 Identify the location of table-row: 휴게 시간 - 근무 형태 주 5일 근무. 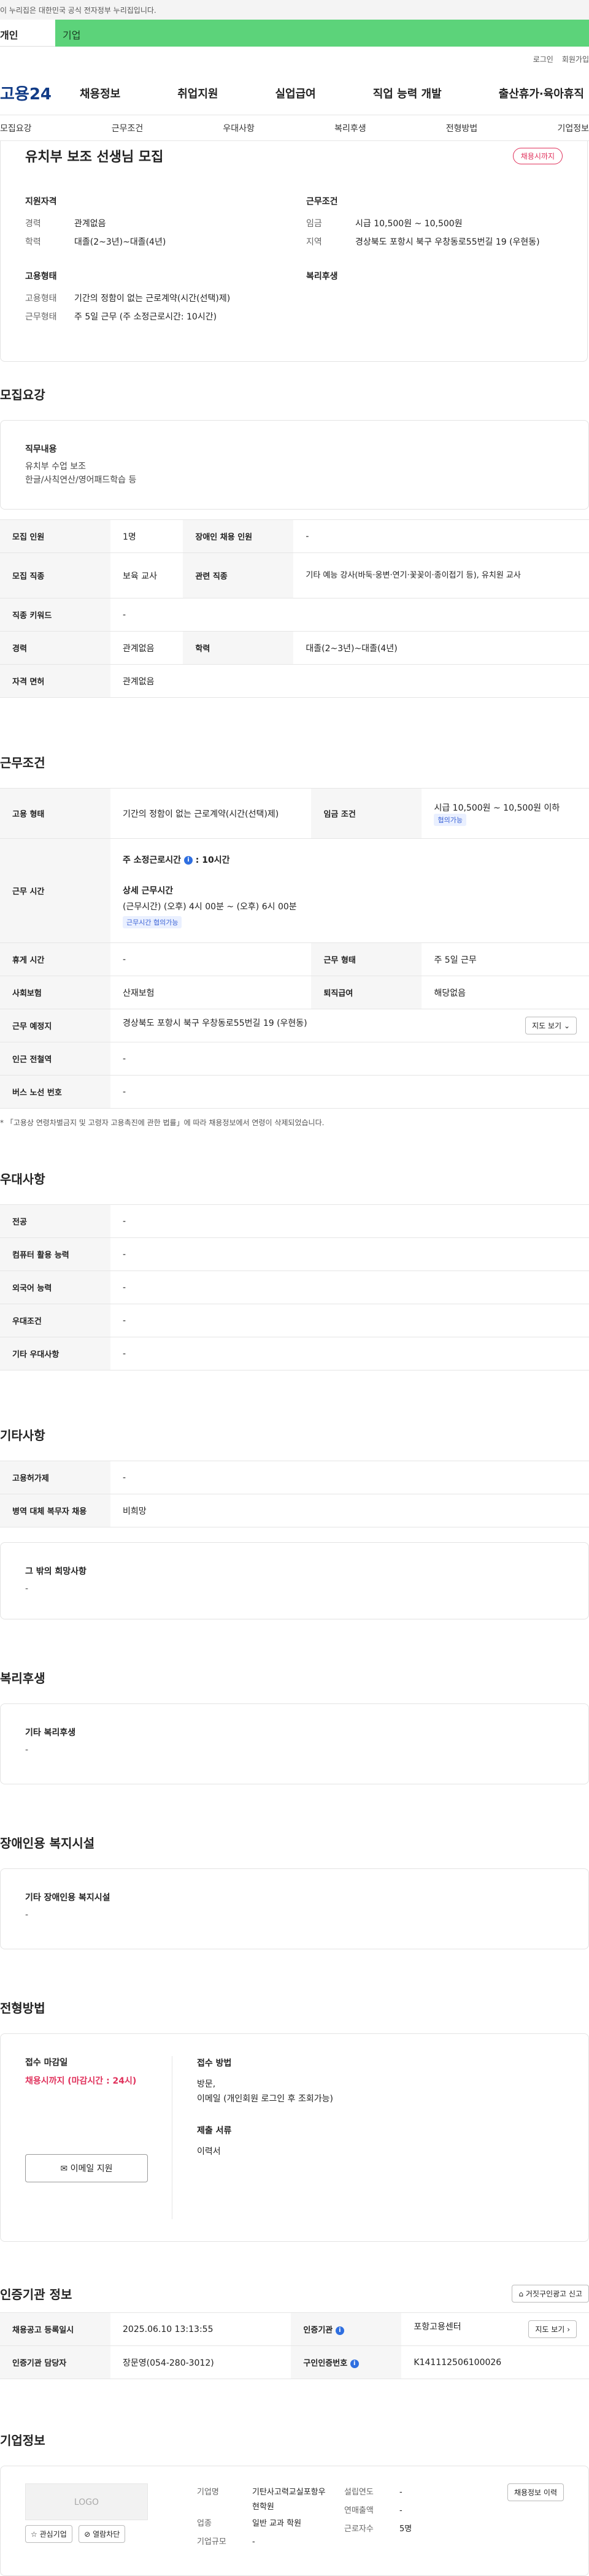
(294, 959).